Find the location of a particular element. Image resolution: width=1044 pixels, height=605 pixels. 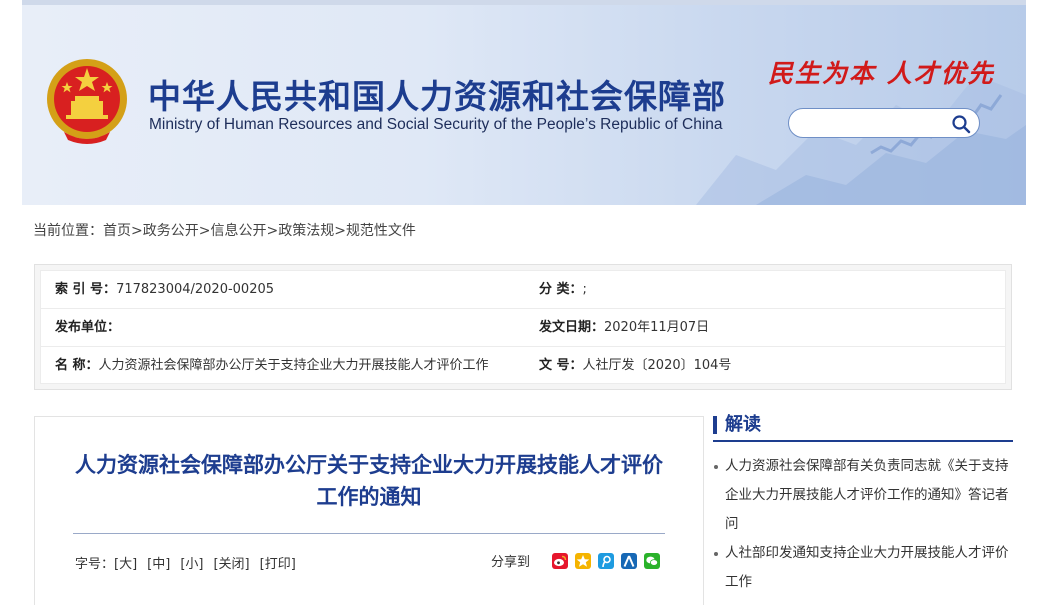

close-button: [关闭] is located at coordinates (231, 564).